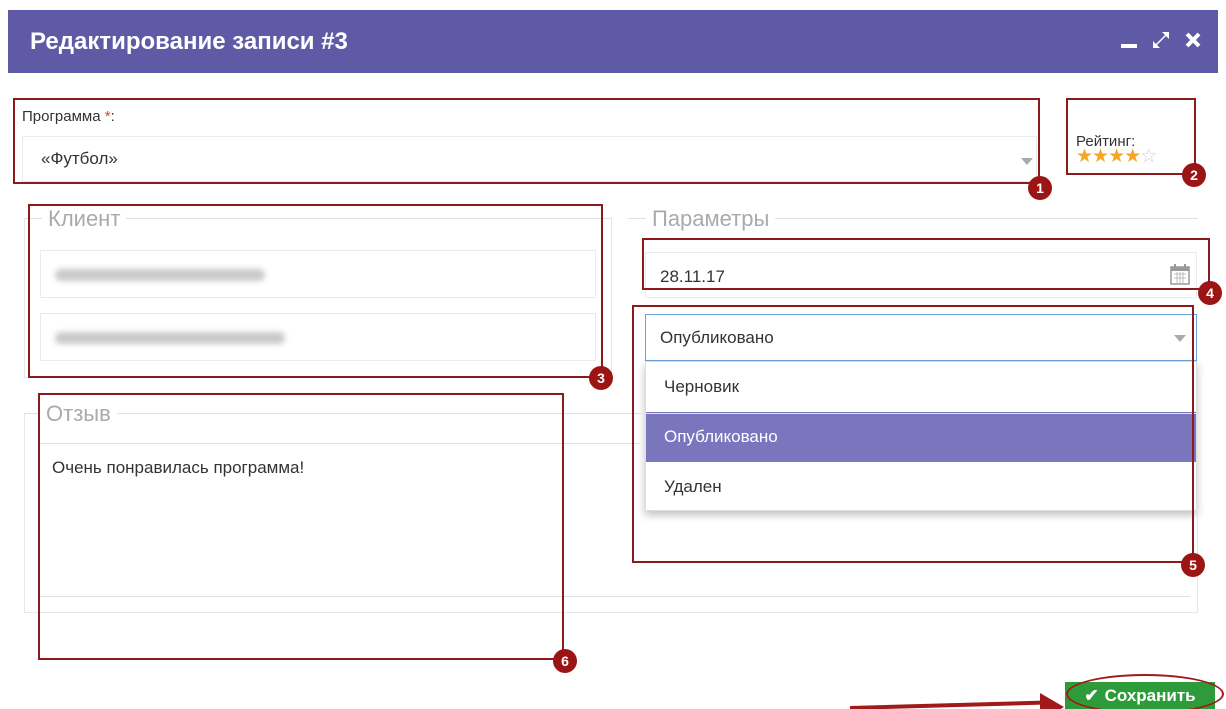 This screenshot has width=1226, height=709. What do you see at coordinates (1193, 565) in the screenshot?
I see `annotation-badge-5: 5` at bounding box center [1193, 565].